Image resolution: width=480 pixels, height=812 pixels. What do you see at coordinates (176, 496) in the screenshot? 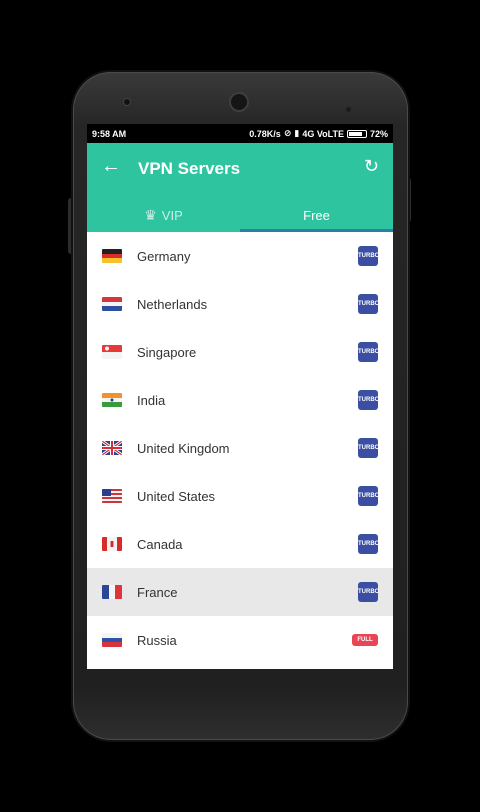
I see `country-name: United States` at bounding box center [176, 496].